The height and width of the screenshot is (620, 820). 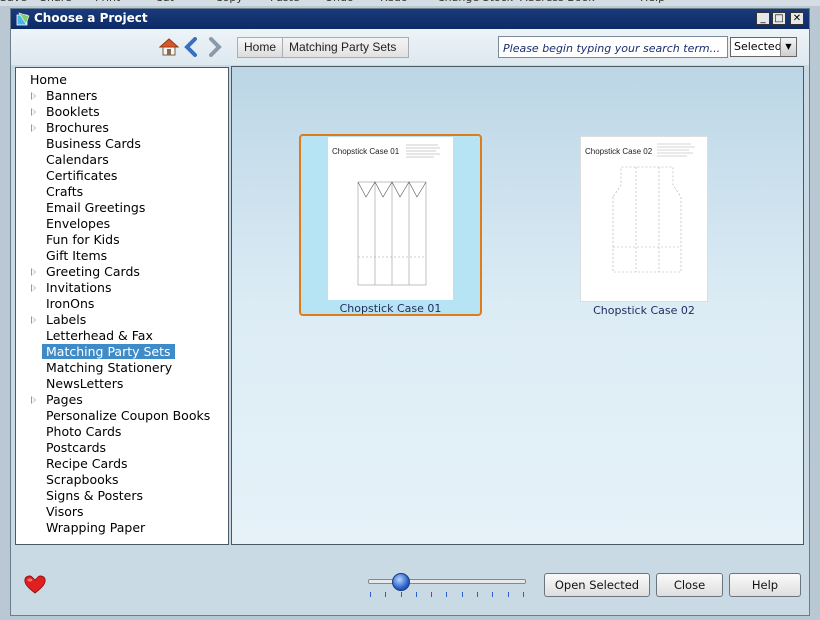 What do you see at coordinates (85, 383) in the screenshot?
I see `tree-item-label: NewsLetters` at bounding box center [85, 383].